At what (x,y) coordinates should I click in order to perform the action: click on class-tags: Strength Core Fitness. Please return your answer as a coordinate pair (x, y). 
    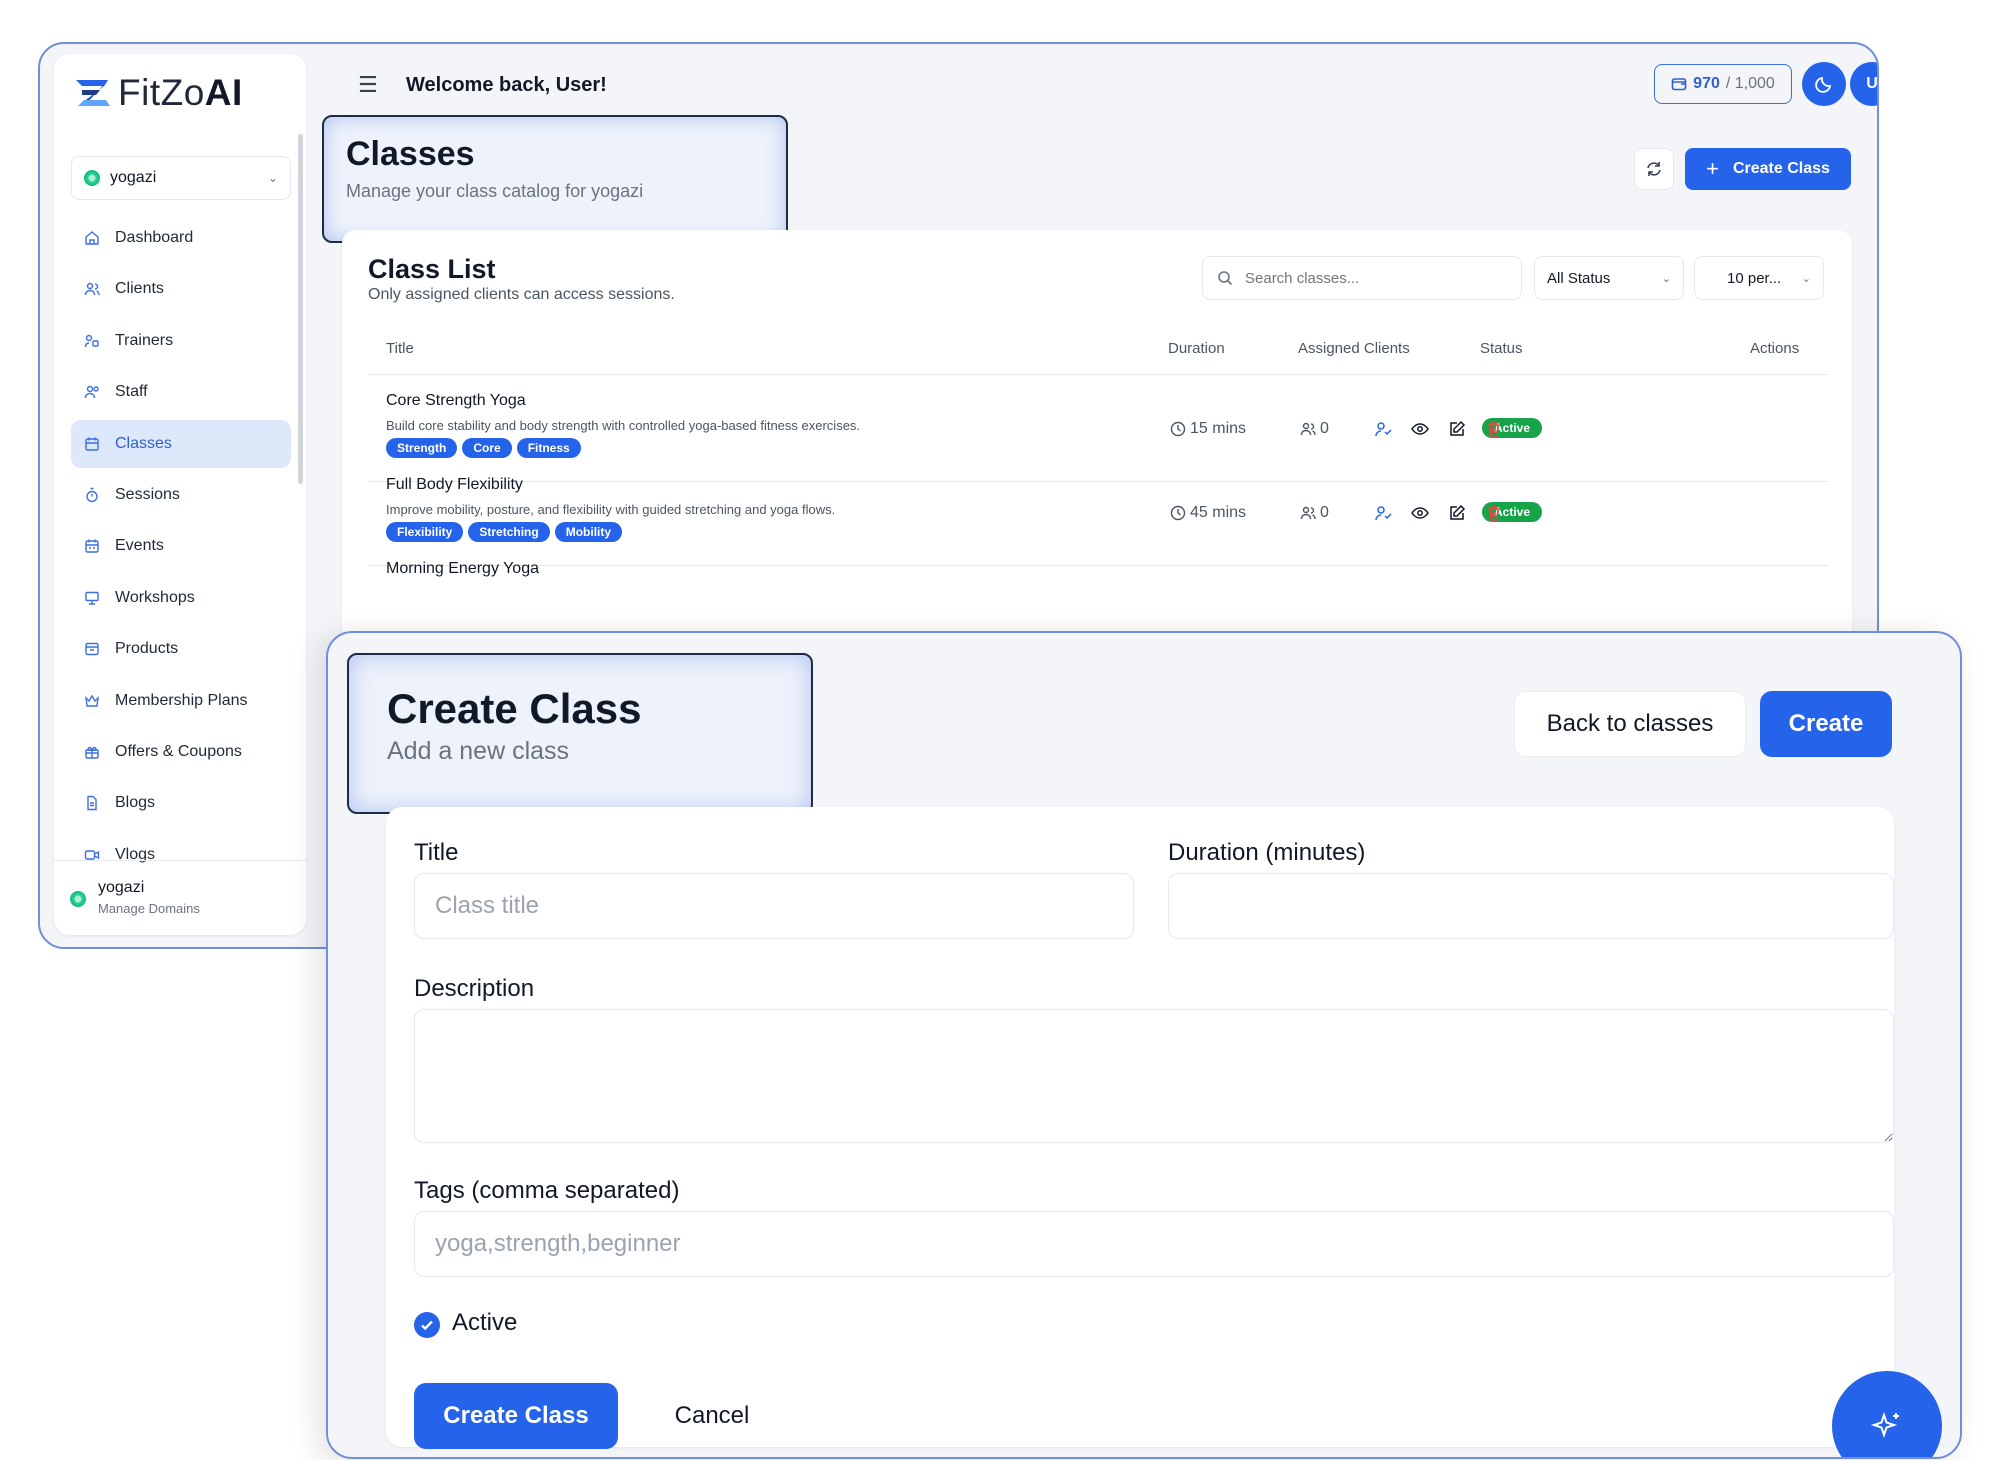
    Looking at the image, I should click on (483, 448).